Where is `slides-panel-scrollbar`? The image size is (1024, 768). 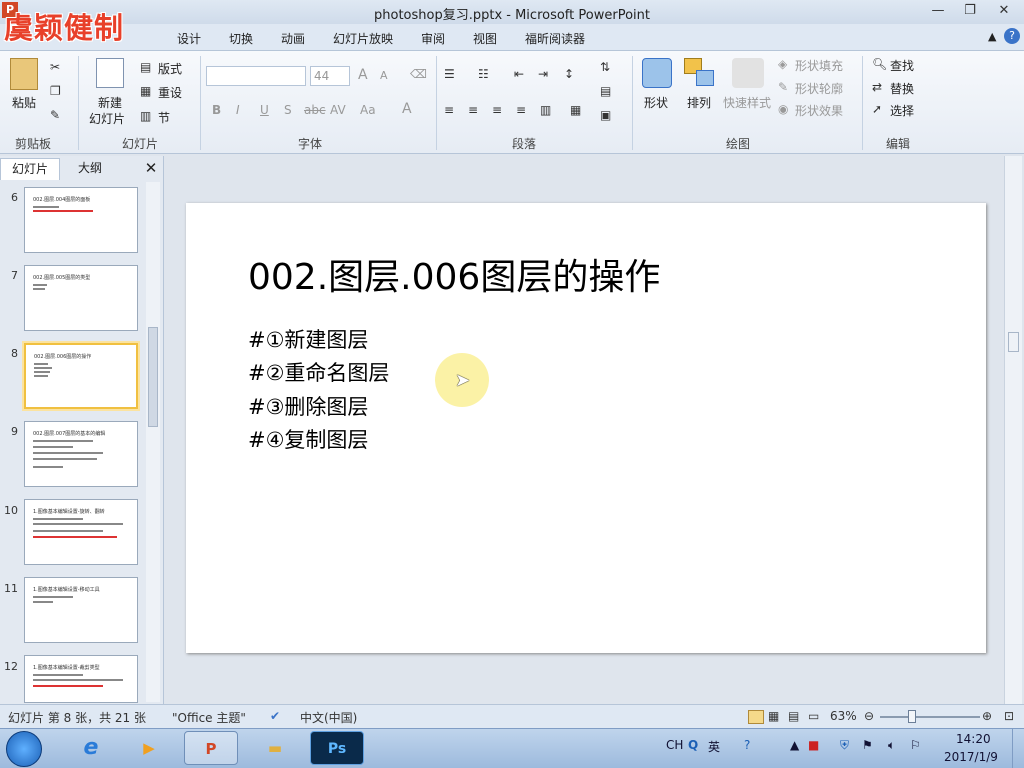 slides-panel-scrollbar is located at coordinates (153, 442).